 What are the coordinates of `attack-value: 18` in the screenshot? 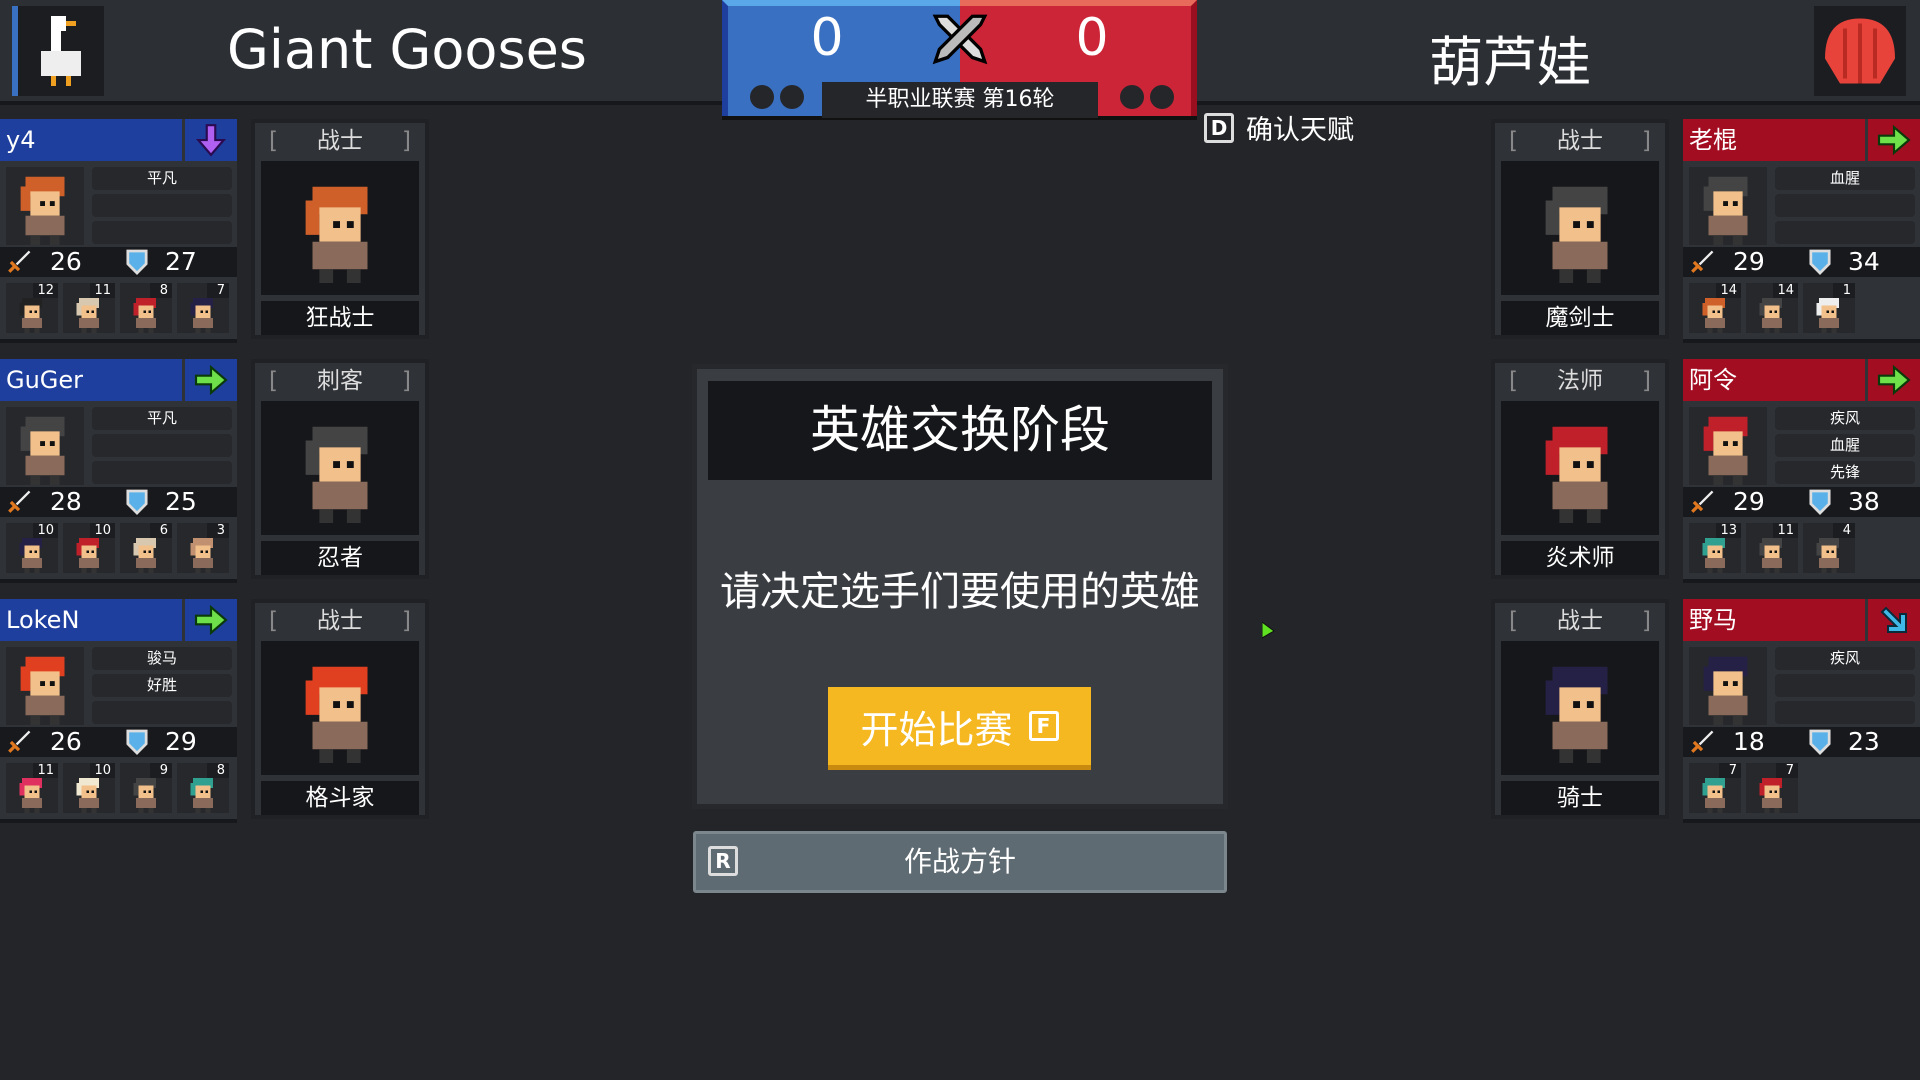 It's located at (1749, 741).